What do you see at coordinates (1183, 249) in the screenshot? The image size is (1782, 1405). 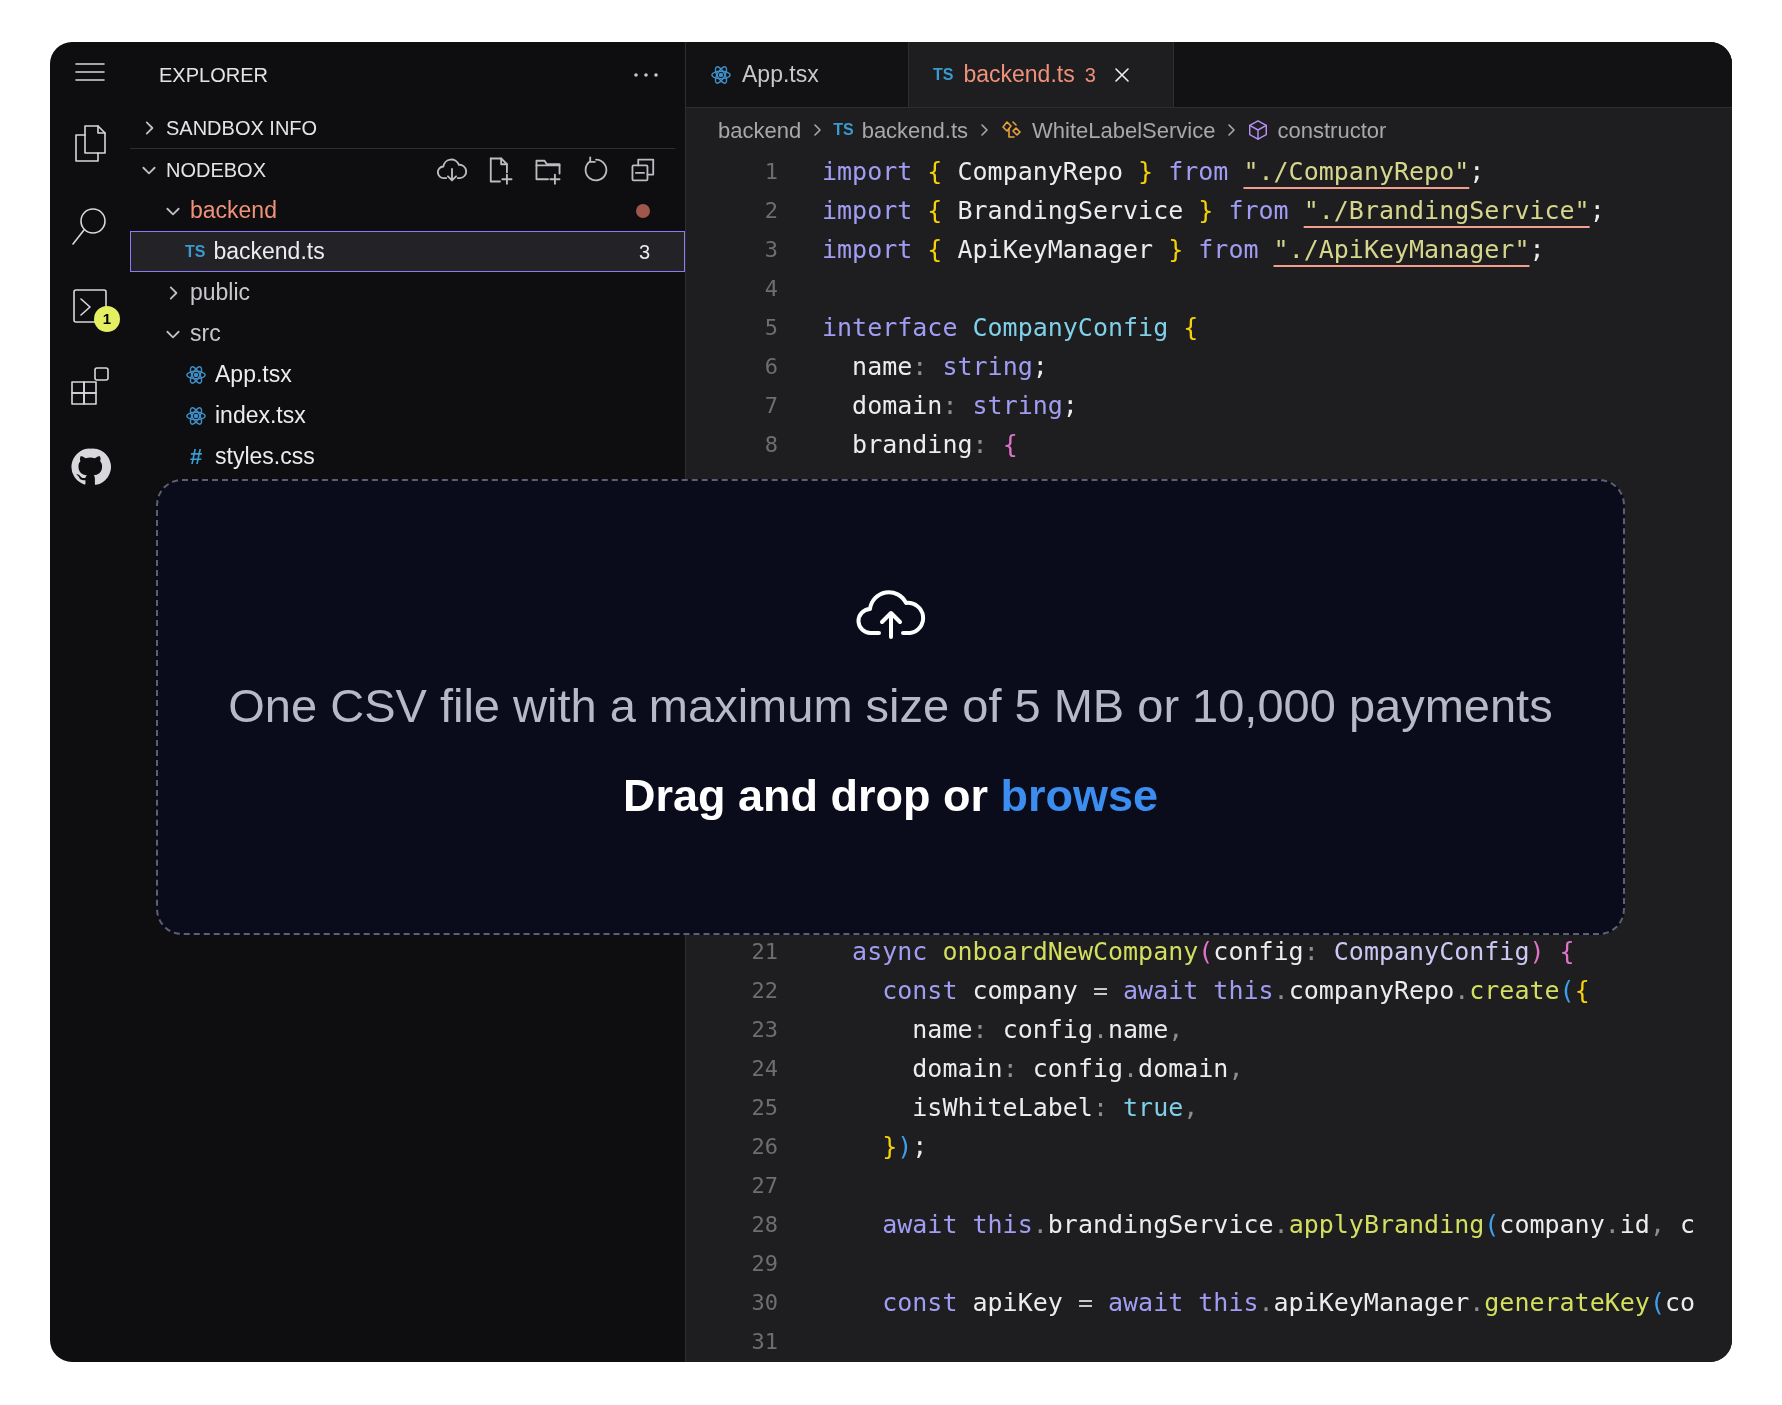 I see `code-line: import { ApiKeyManager } from "./ApiKeyManager";` at bounding box center [1183, 249].